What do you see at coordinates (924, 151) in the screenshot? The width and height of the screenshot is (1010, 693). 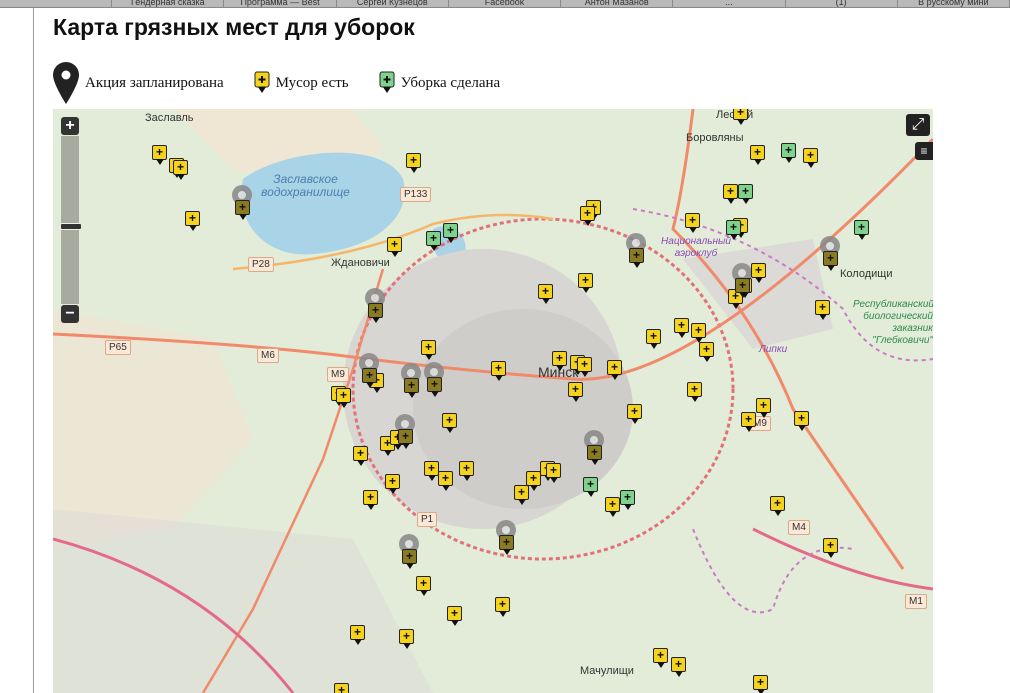 I see `layers-button: ≡` at bounding box center [924, 151].